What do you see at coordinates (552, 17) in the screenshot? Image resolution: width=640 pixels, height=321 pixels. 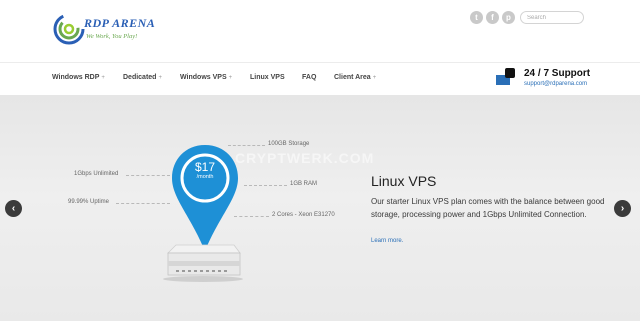 I see `search-input` at bounding box center [552, 17].